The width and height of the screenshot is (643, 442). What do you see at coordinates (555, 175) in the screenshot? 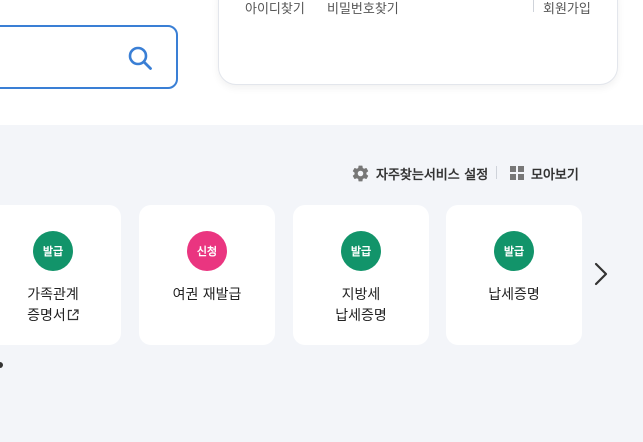
I see `view-all-label: 모아보기` at bounding box center [555, 175].